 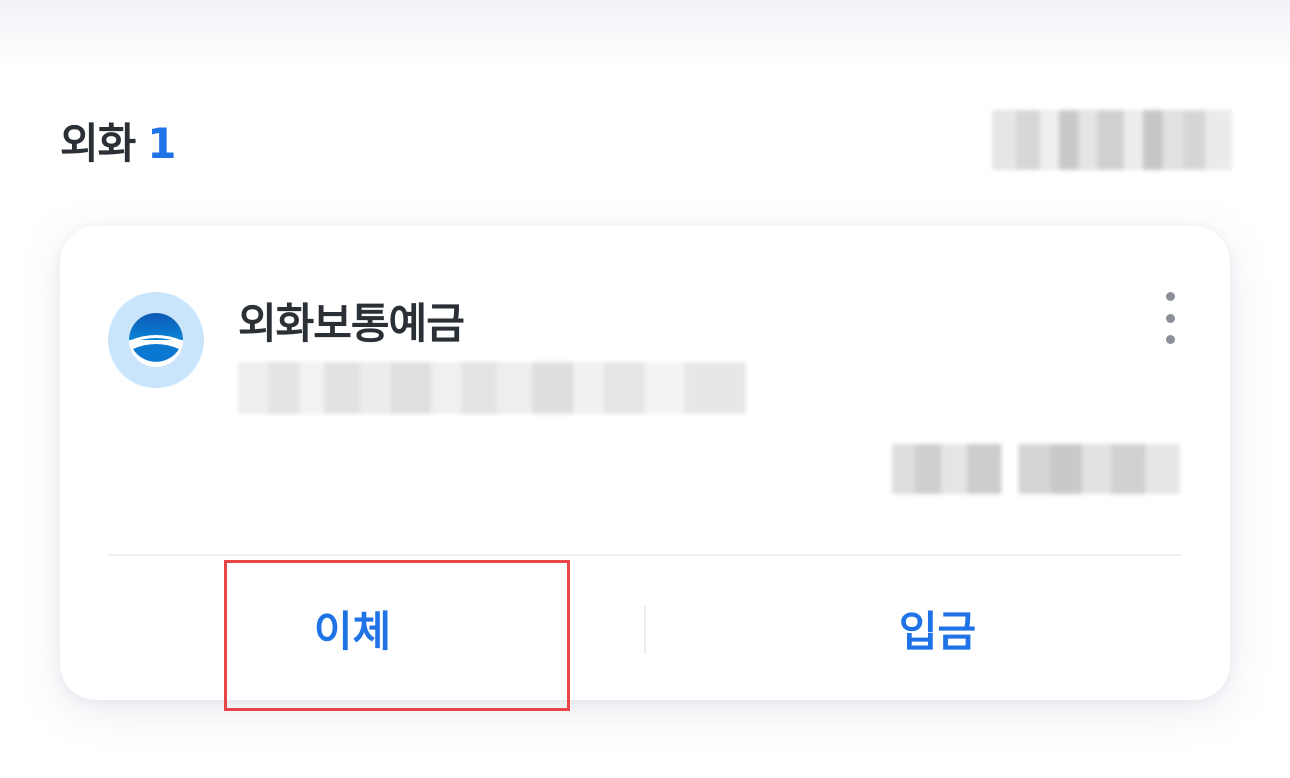 I want to click on masked-account-number, so click(x=492, y=388).